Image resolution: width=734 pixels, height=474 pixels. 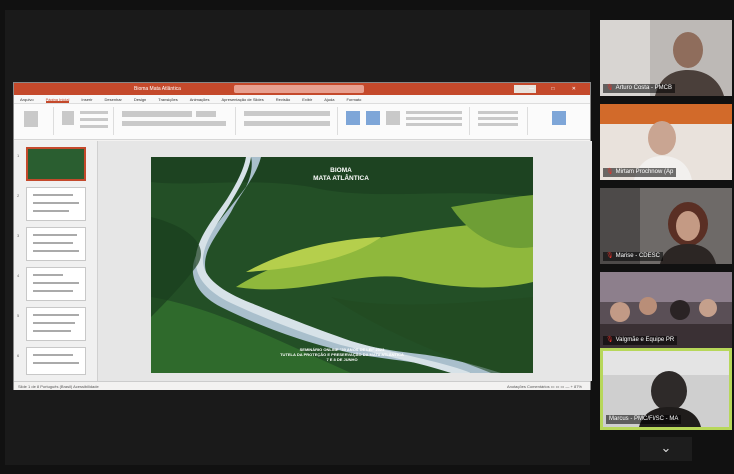 I want to click on tab-pagina-inicial: Página Inicial, so click(x=57, y=99).